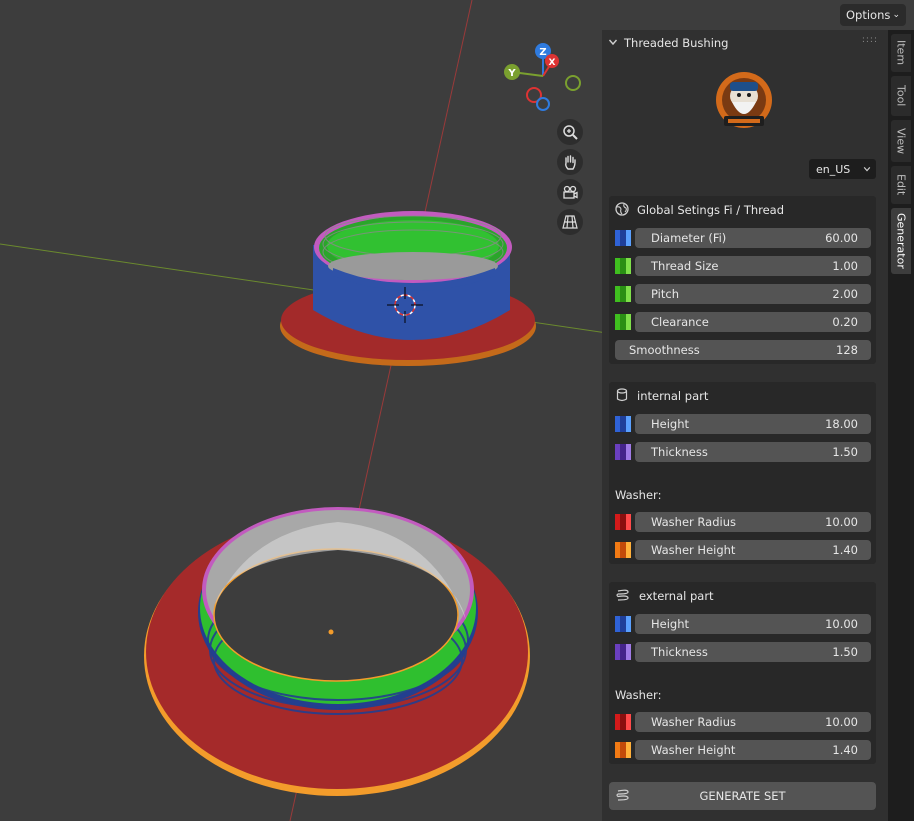  What do you see at coordinates (693, 550) in the screenshot?
I see `internal-washer-height-label: Washer Height` at bounding box center [693, 550].